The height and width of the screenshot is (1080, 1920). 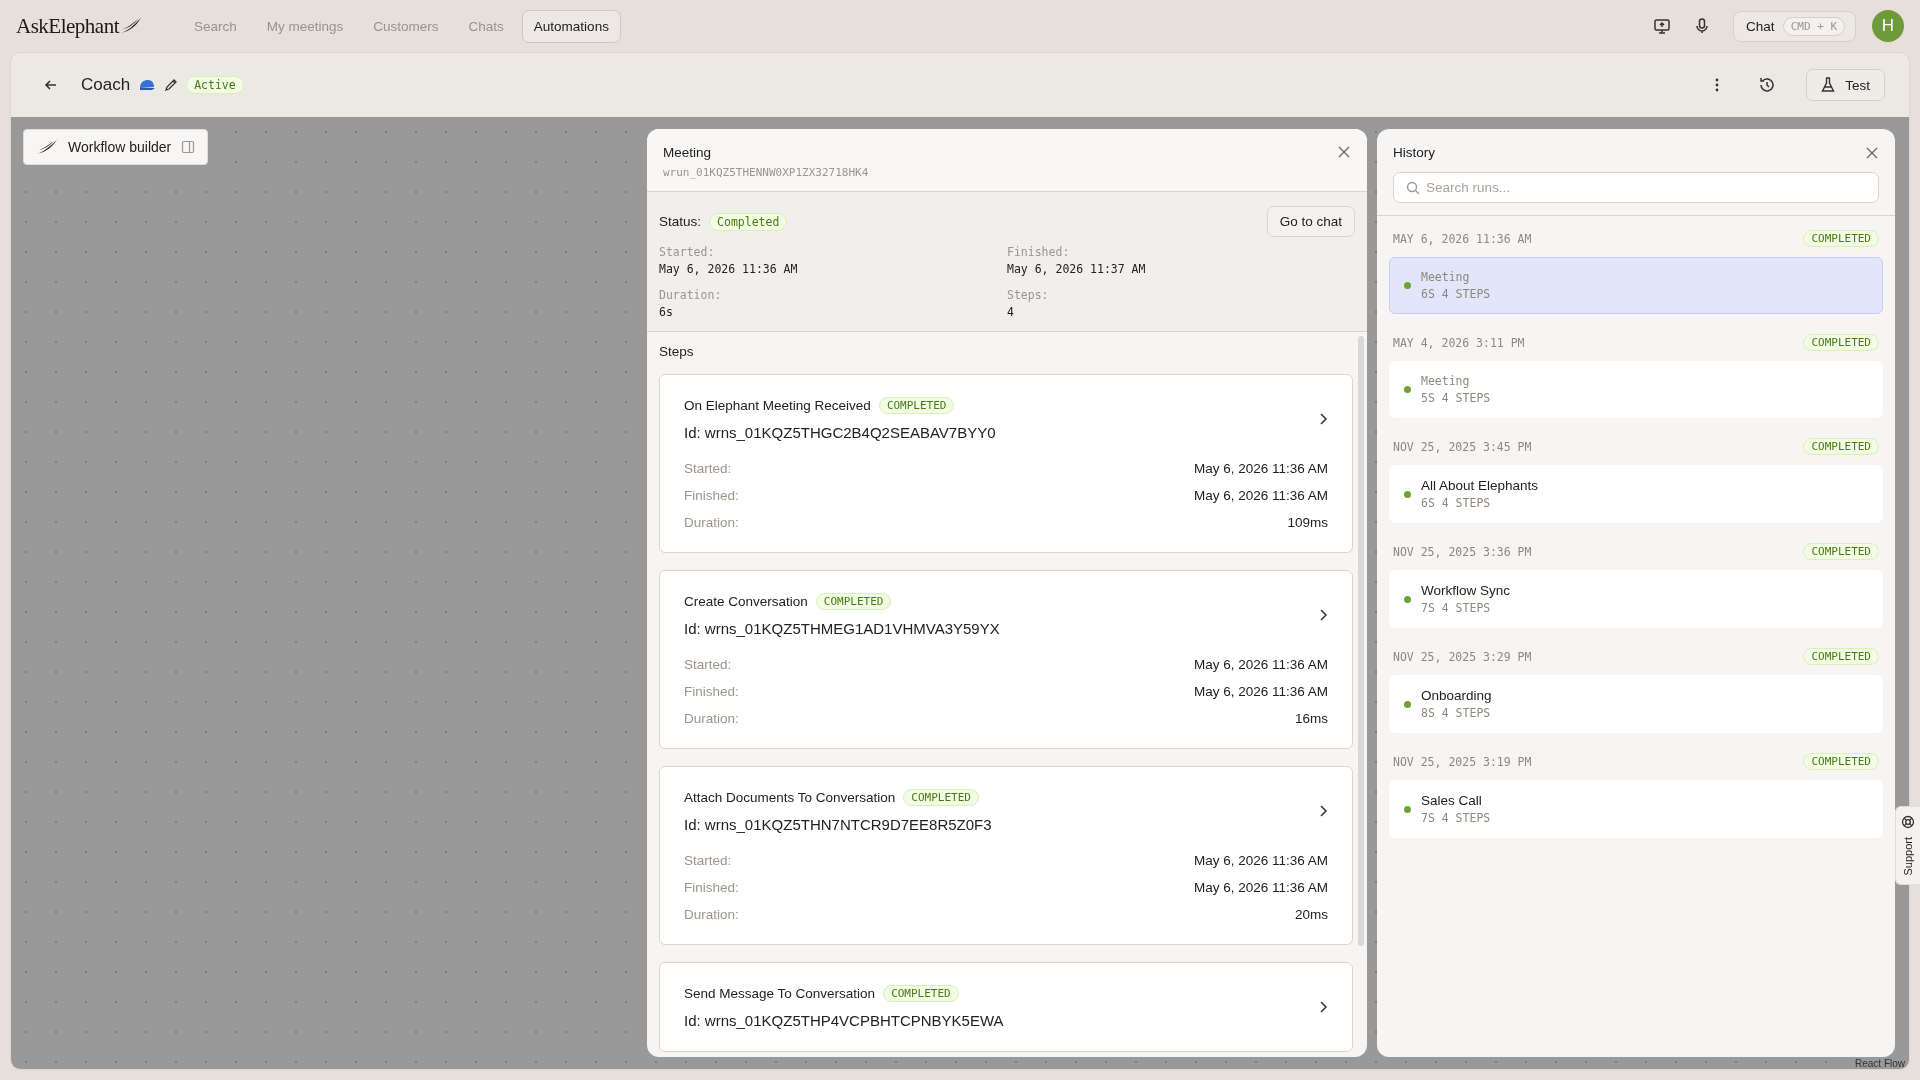 What do you see at coordinates (844, 1020) in the screenshot?
I see `step-id: Id: wrns_01KQZ5THP4VCPBHTCPNBYK5EWA` at bounding box center [844, 1020].